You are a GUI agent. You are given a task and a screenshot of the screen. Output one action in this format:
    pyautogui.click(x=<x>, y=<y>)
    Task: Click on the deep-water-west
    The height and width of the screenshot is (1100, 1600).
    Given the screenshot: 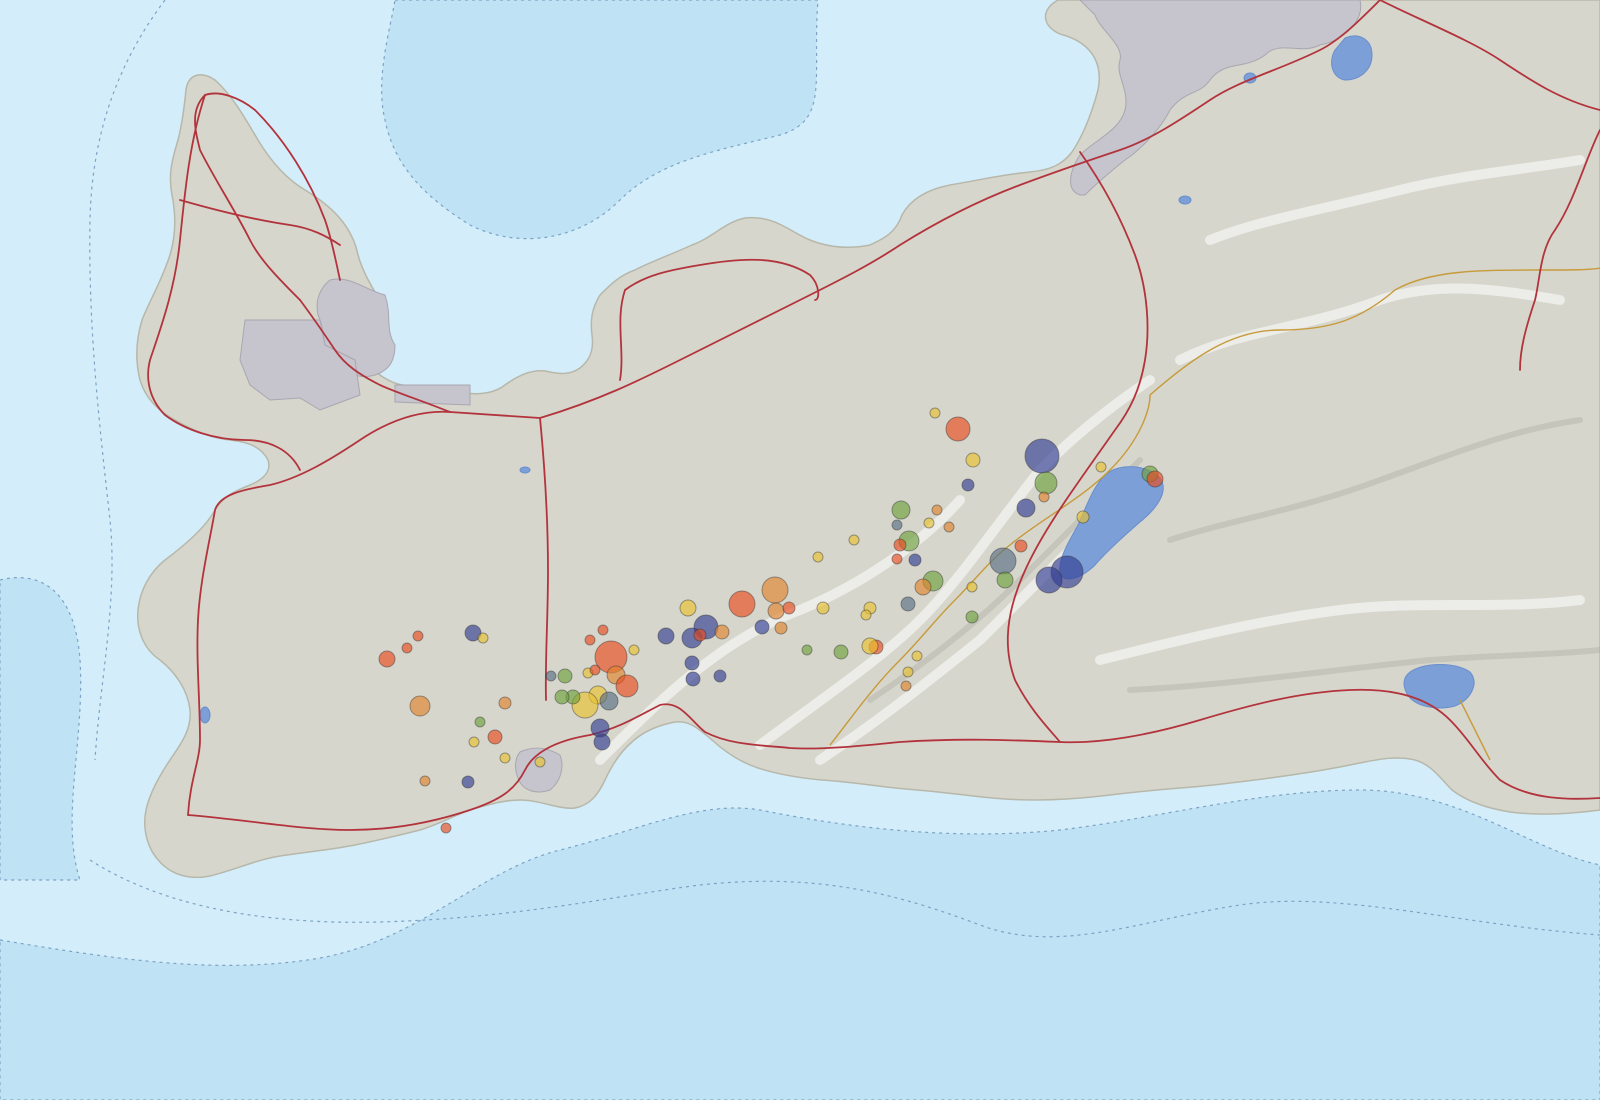 What is the action you would take?
    pyautogui.click(x=41, y=728)
    